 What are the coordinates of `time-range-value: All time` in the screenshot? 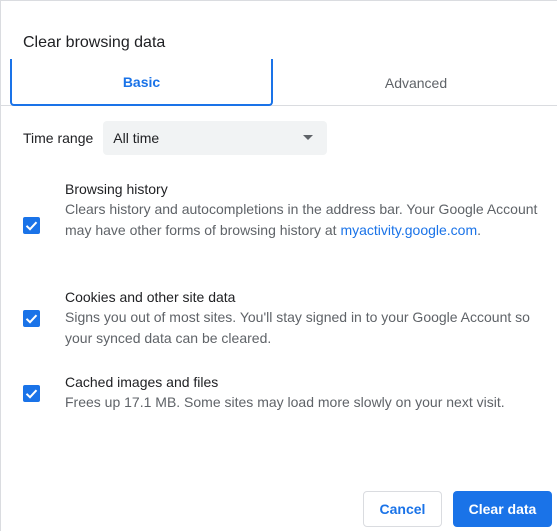 It's located at (136, 138).